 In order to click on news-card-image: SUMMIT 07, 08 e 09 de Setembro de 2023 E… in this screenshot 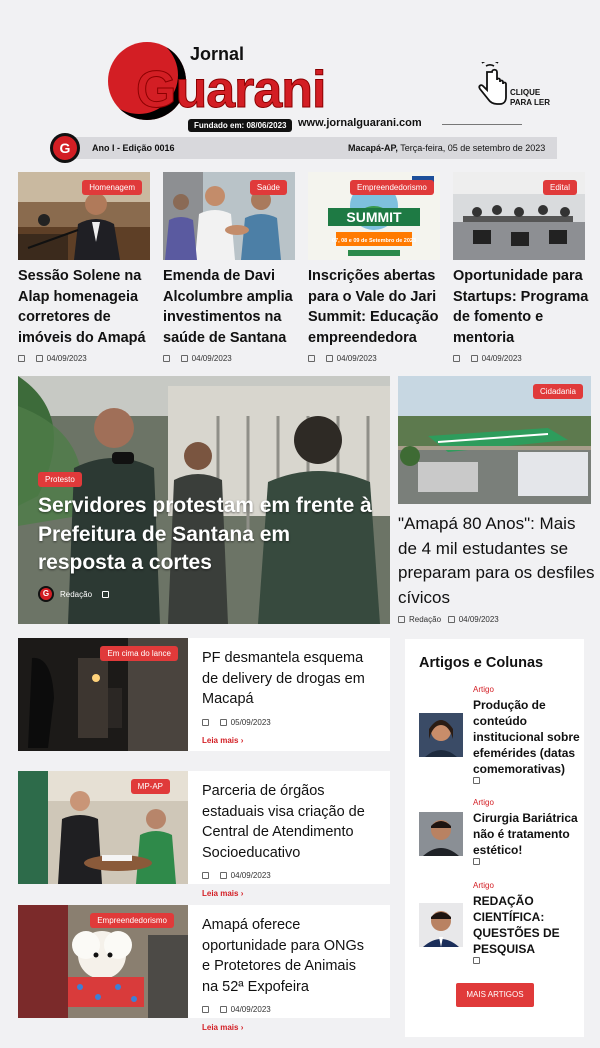, I will do `click(374, 216)`.